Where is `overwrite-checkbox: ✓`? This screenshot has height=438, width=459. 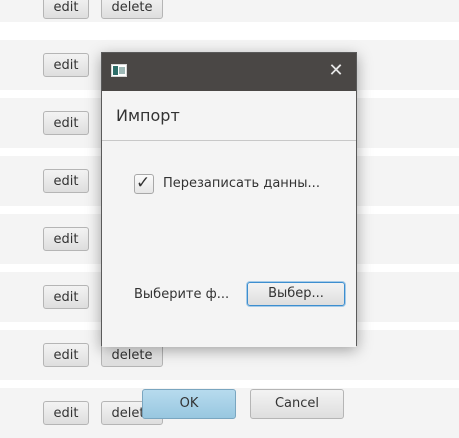 overwrite-checkbox: ✓ is located at coordinates (144, 183).